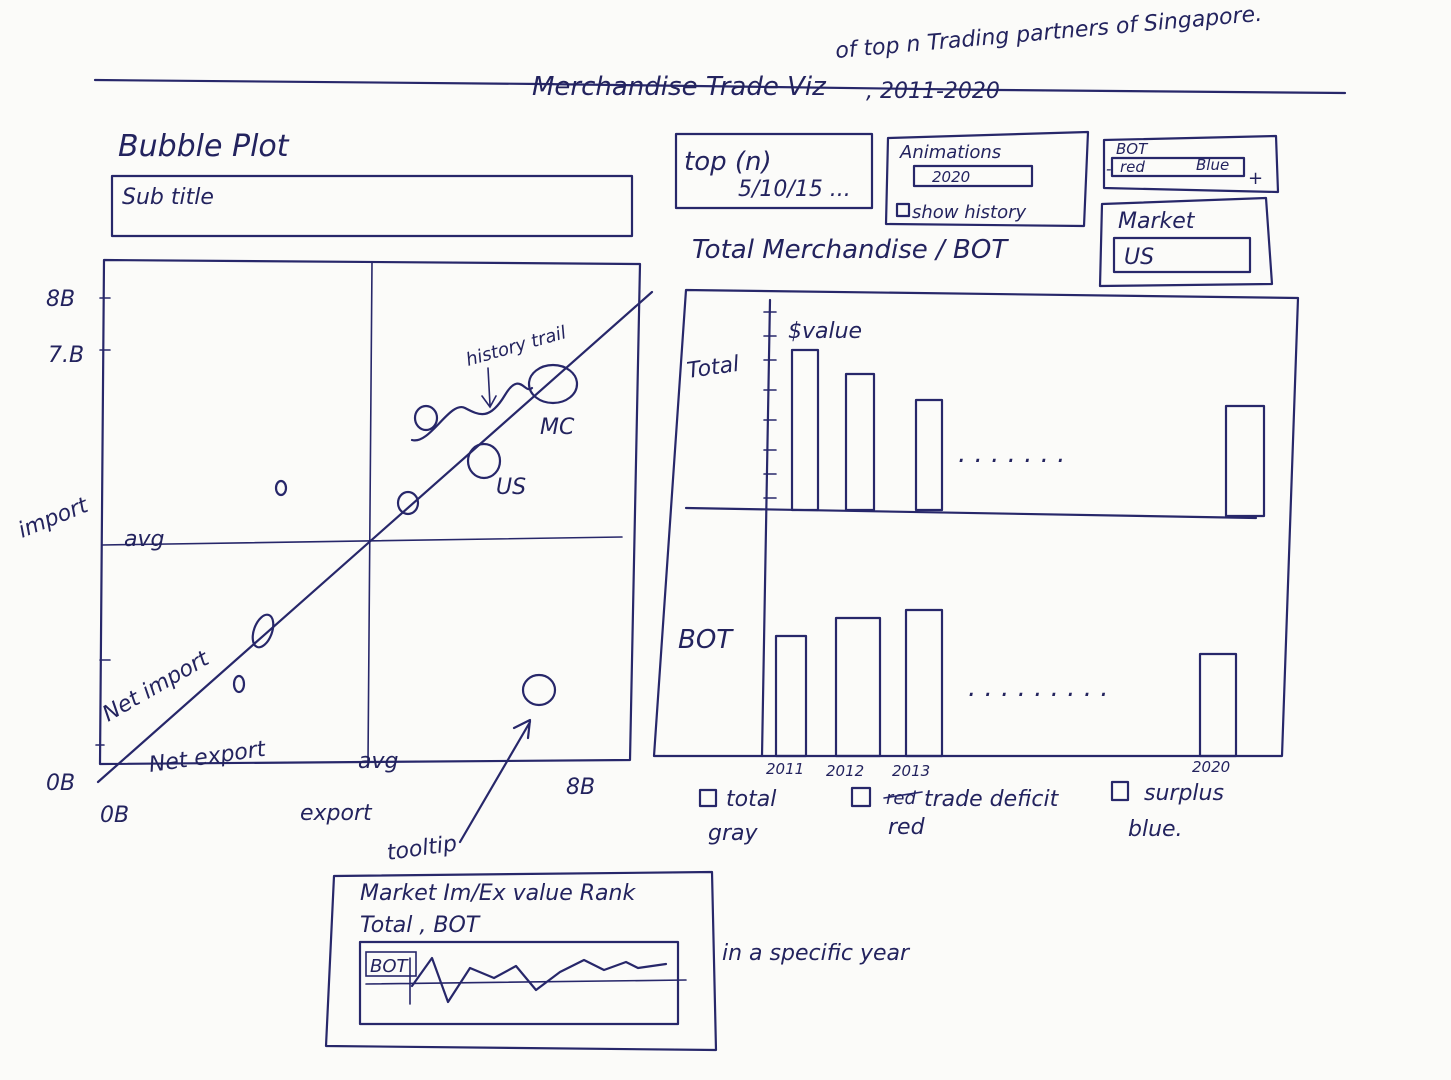 The image size is (1451, 1080). I want to click on bot-plus: +, so click(1255, 178).